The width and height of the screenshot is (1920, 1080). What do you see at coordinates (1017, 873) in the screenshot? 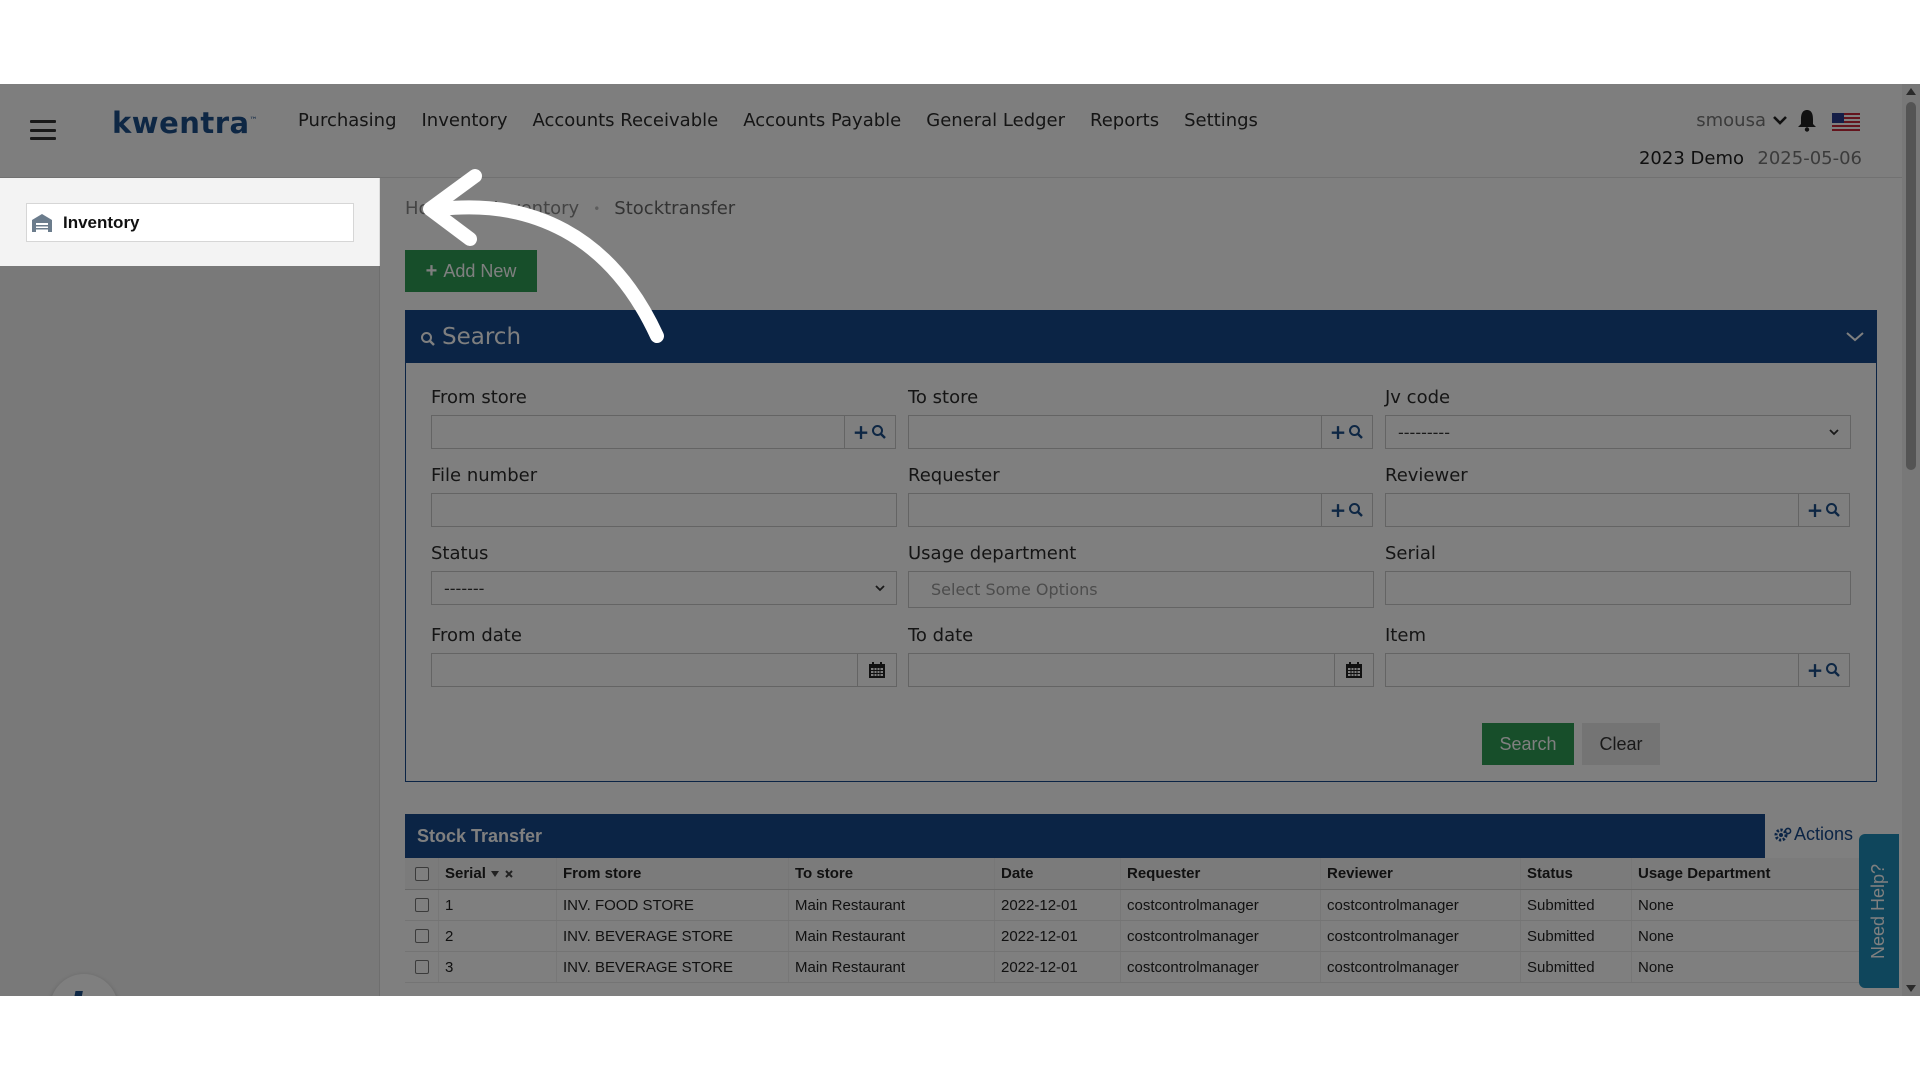
I see `column-label: Date` at bounding box center [1017, 873].